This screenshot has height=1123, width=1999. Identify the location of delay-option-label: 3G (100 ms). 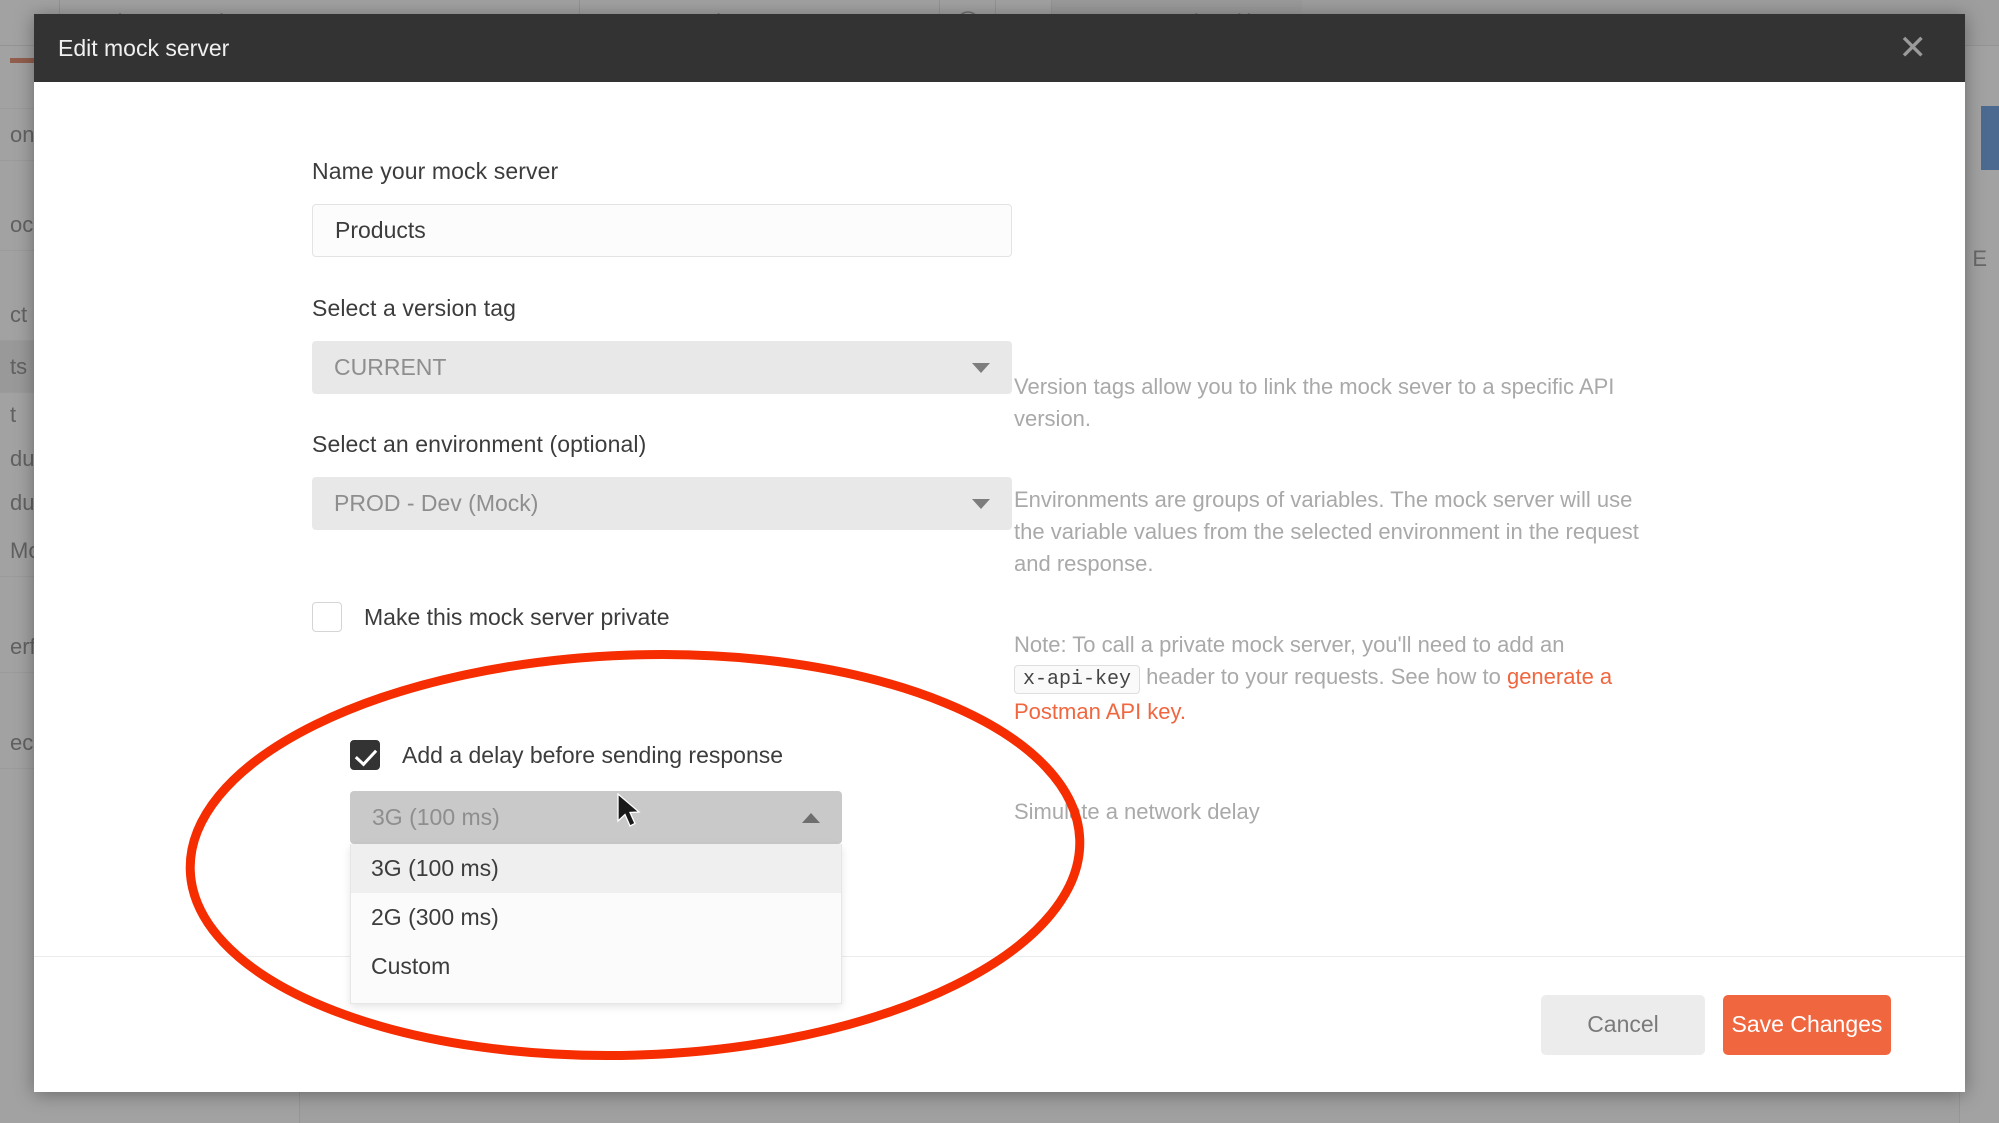
(435, 868).